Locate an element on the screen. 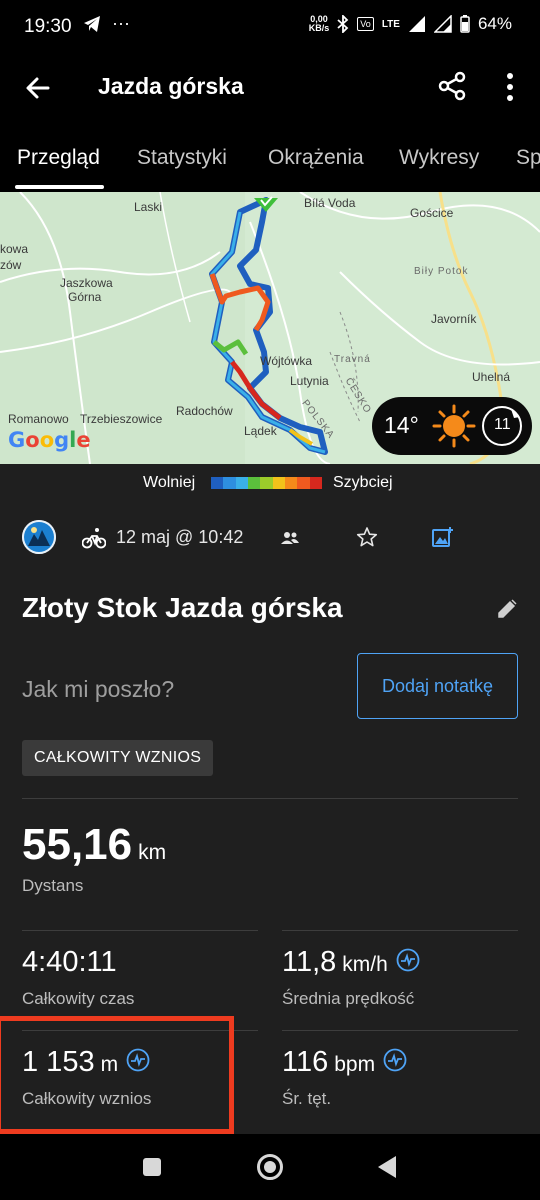 Image resolution: width=540 pixels, height=1200 pixels. distance-unit: km is located at coordinates (152, 852).